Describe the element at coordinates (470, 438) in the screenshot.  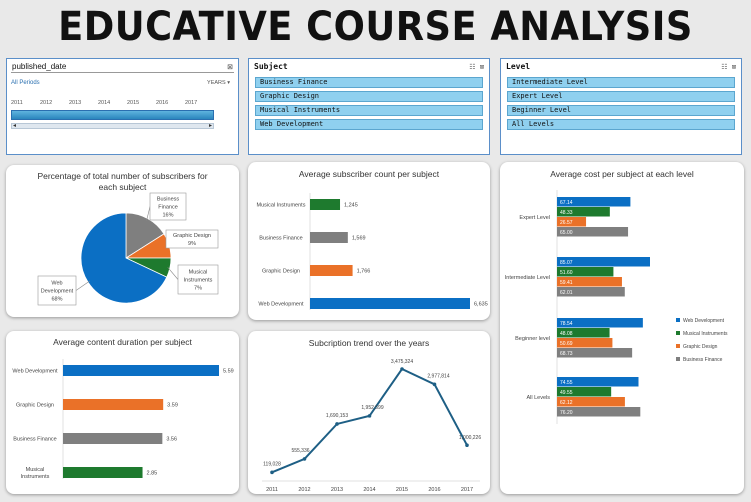
I see `point-data-label: 1,000,226` at that location.